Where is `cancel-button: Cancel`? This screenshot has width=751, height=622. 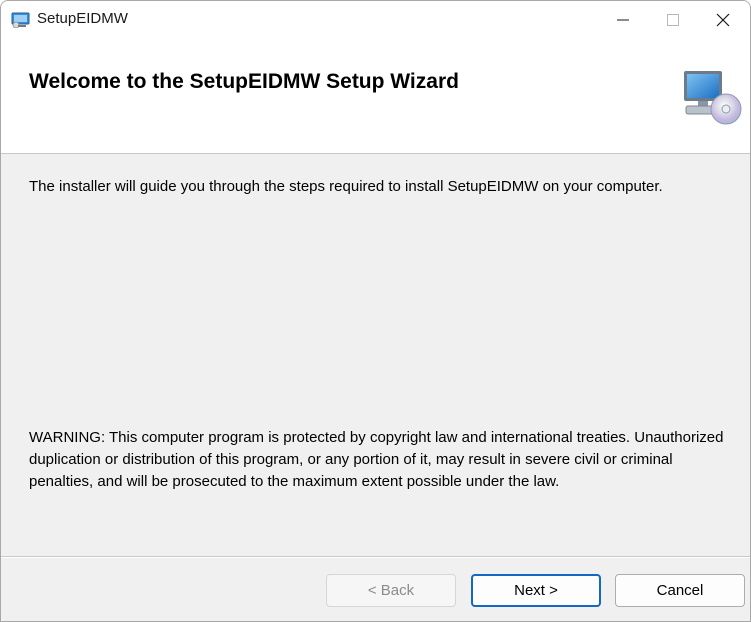
cancel-button: Cancel is located at coordinates (680, 590).